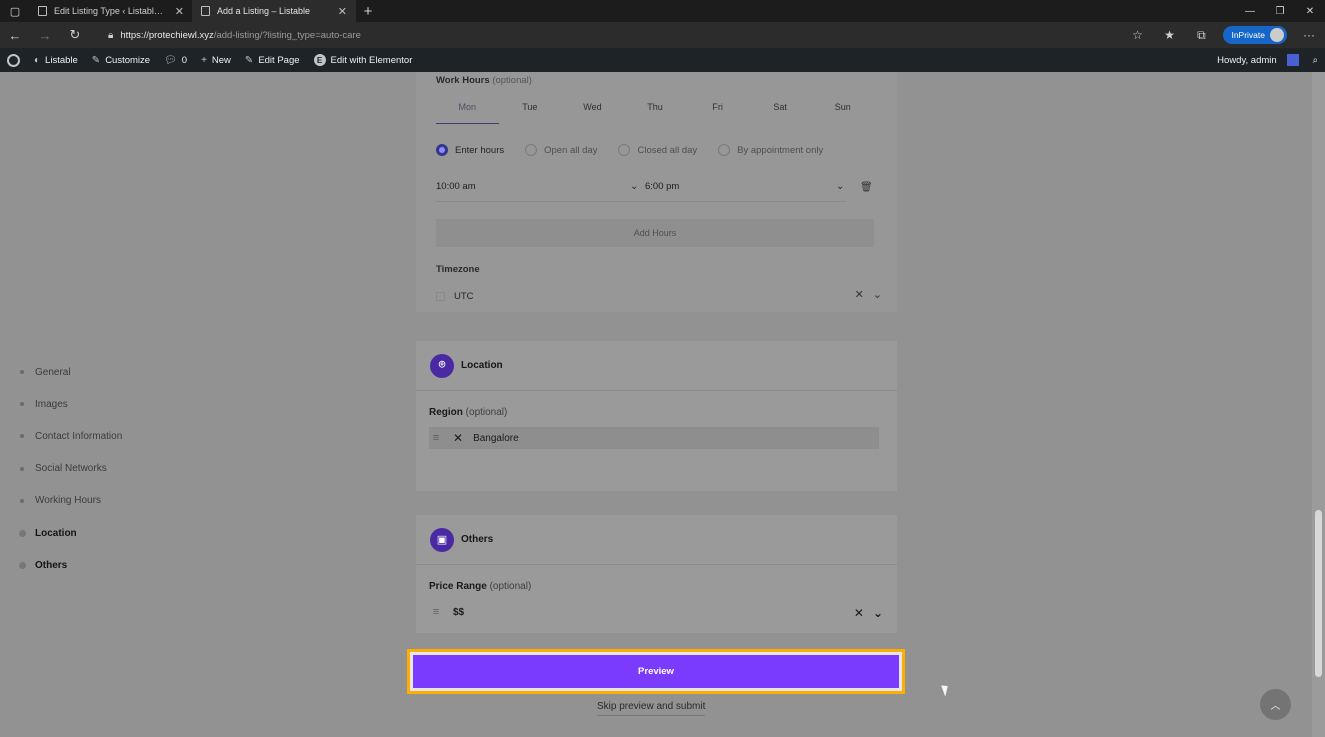  I want to click on skip-preview-link: Skip preview and submit, so click(651, 708).